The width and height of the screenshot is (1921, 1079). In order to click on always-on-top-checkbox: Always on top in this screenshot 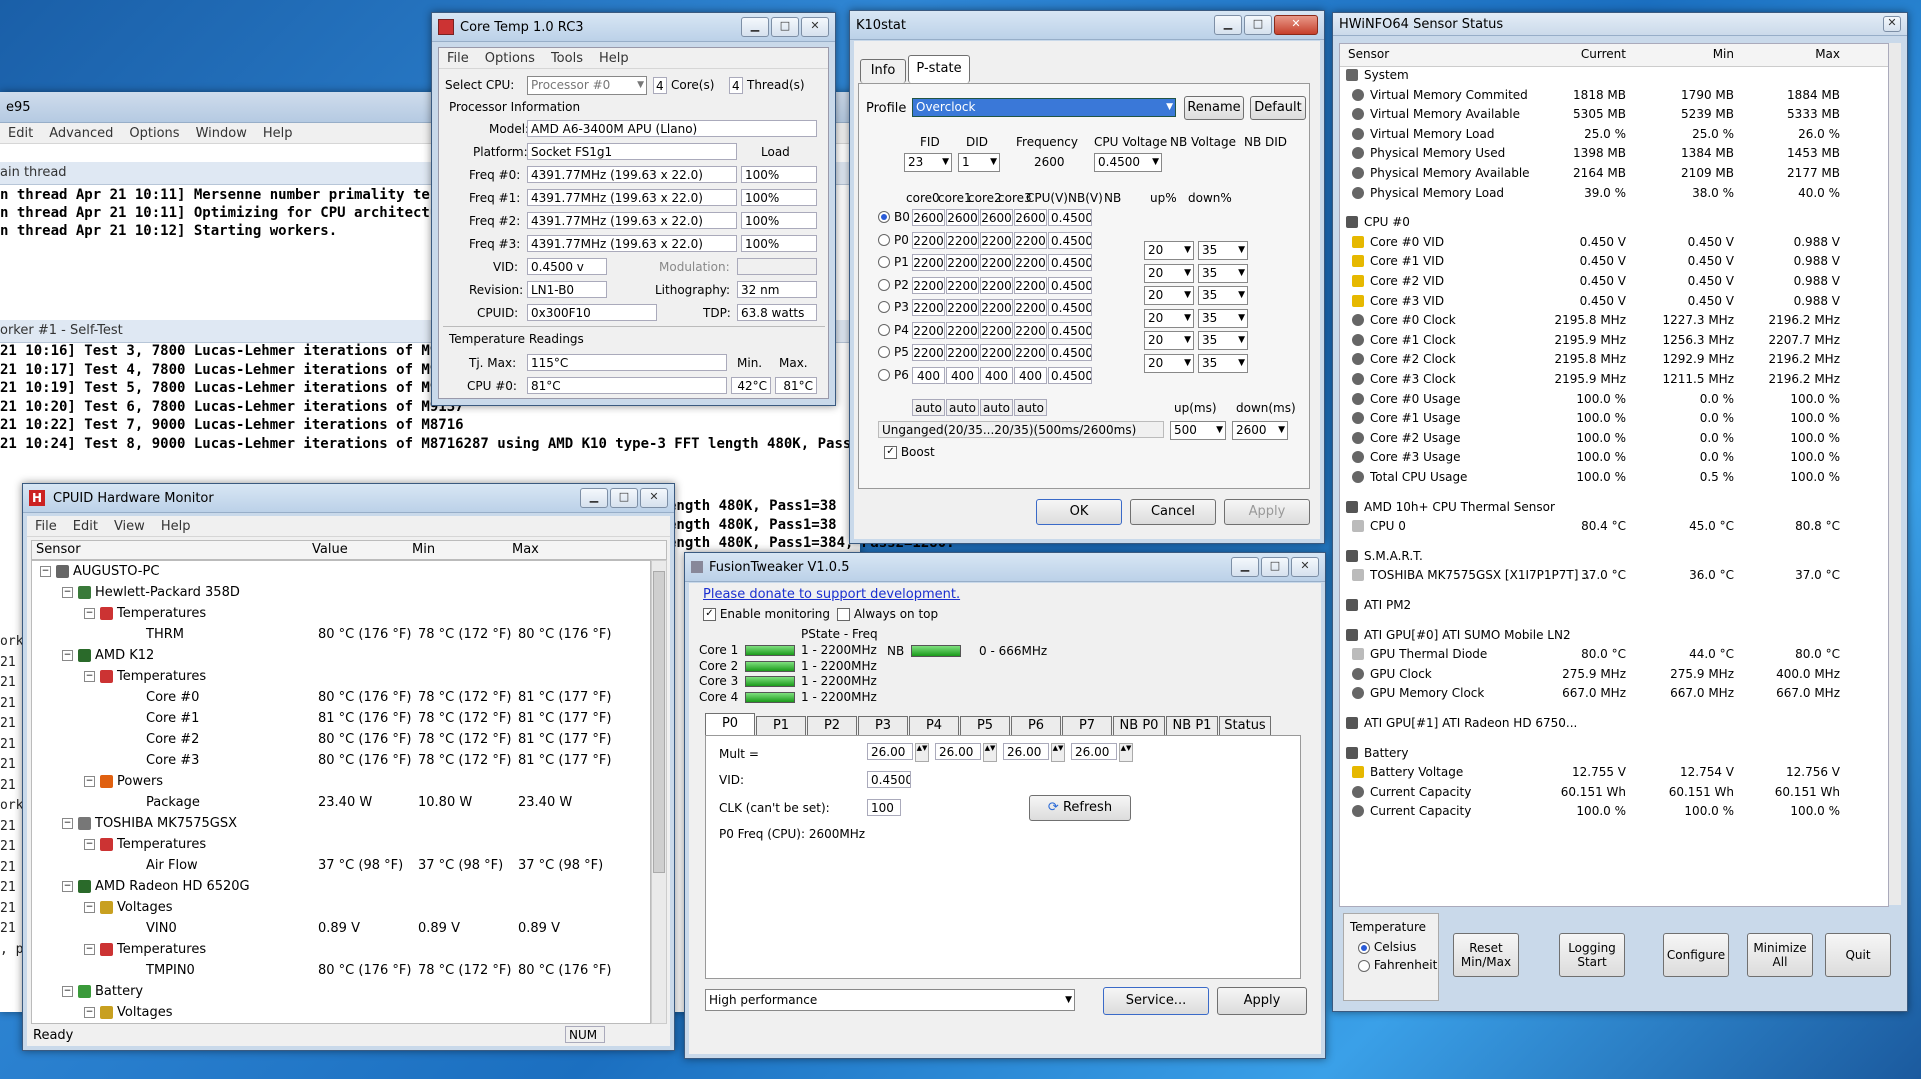, I will do `click(887, 614)`.